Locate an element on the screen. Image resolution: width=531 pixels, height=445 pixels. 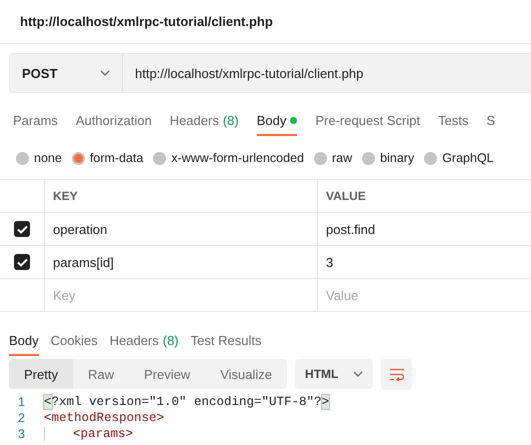
column-header: KEY is located at coordinates (181, 196).